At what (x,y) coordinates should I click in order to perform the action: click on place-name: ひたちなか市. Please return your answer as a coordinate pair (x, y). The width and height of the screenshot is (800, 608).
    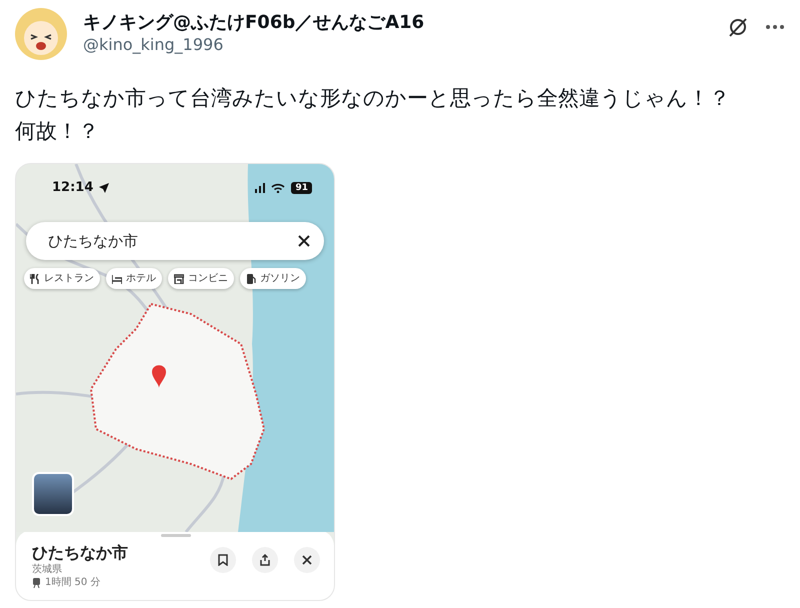
    Looking at the image, I should click on (80, 553).